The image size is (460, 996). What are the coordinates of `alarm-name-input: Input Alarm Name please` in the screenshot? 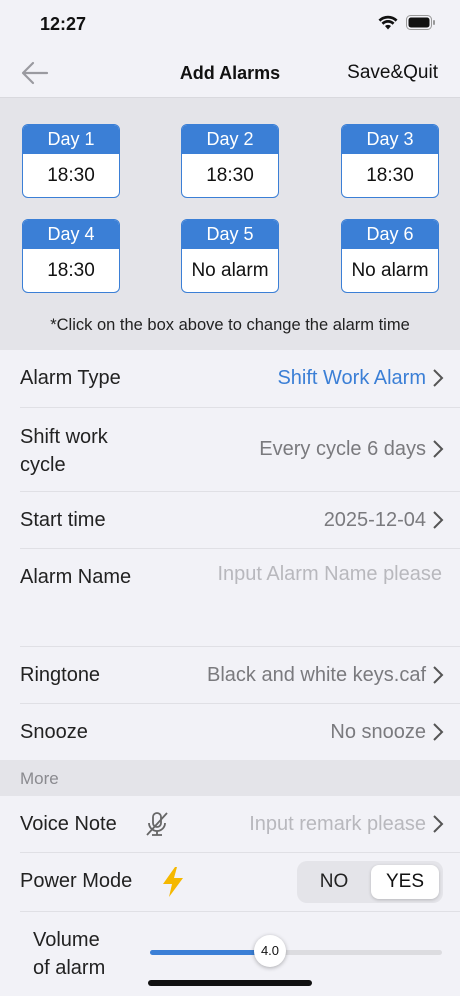 It's located at (329, 574).